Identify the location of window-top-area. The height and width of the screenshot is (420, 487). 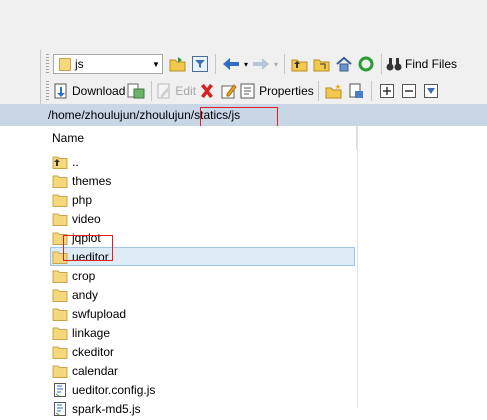
(243, 25).